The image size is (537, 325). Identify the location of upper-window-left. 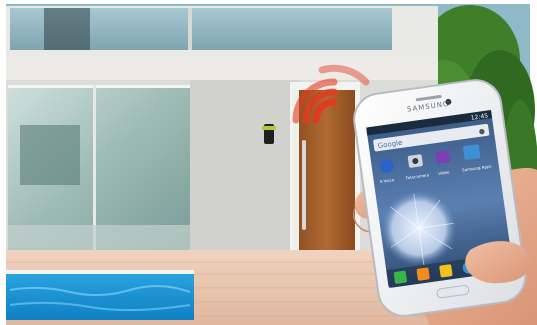
(99, 29).